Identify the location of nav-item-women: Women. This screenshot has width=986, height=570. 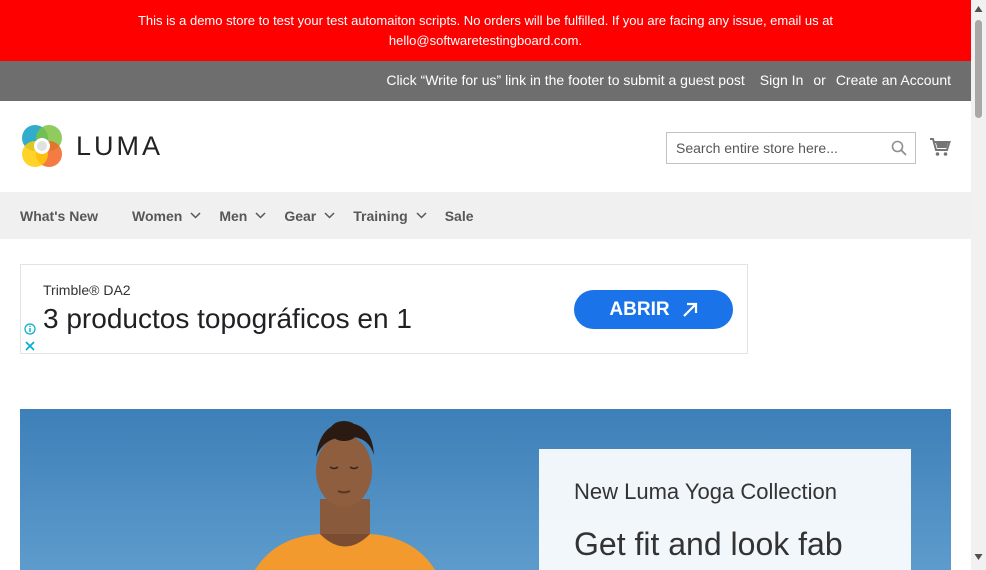
(166, 216).